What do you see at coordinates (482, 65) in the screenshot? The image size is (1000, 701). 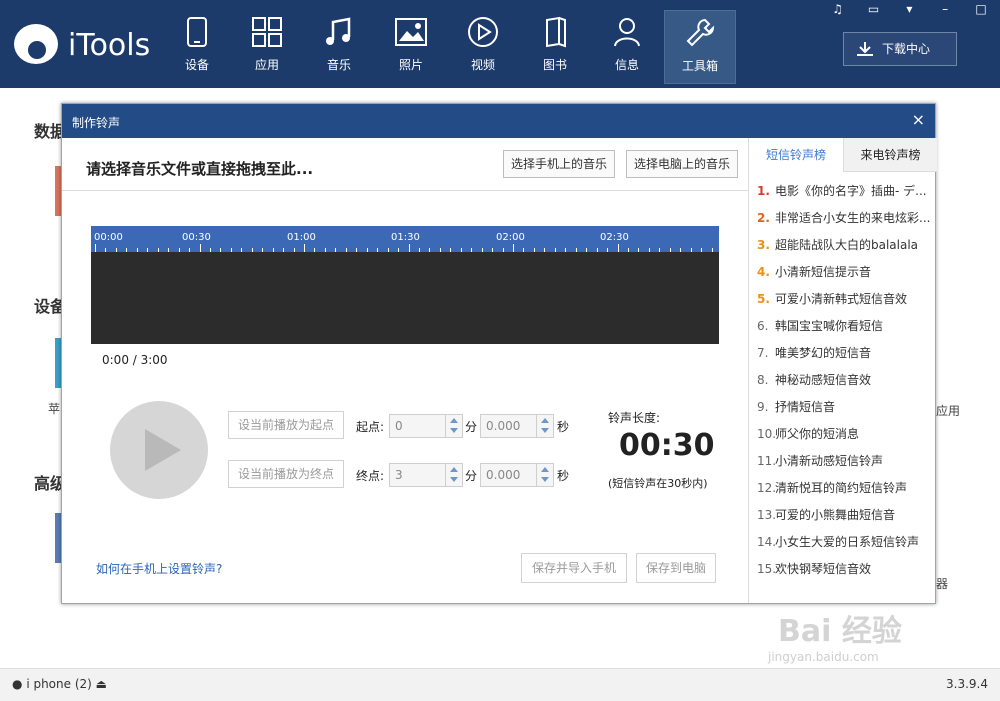 I see `nav-video-label: 视频` at bounding box center [482, 65].